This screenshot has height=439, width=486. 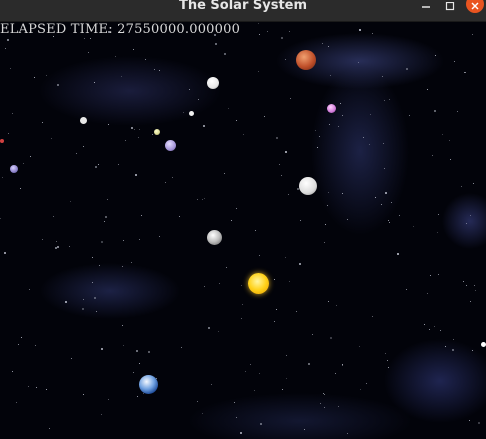 What do you see at coordinates (306, 60) in the screenshot?
I see `planet-mars` at bounding box center [306, 60].